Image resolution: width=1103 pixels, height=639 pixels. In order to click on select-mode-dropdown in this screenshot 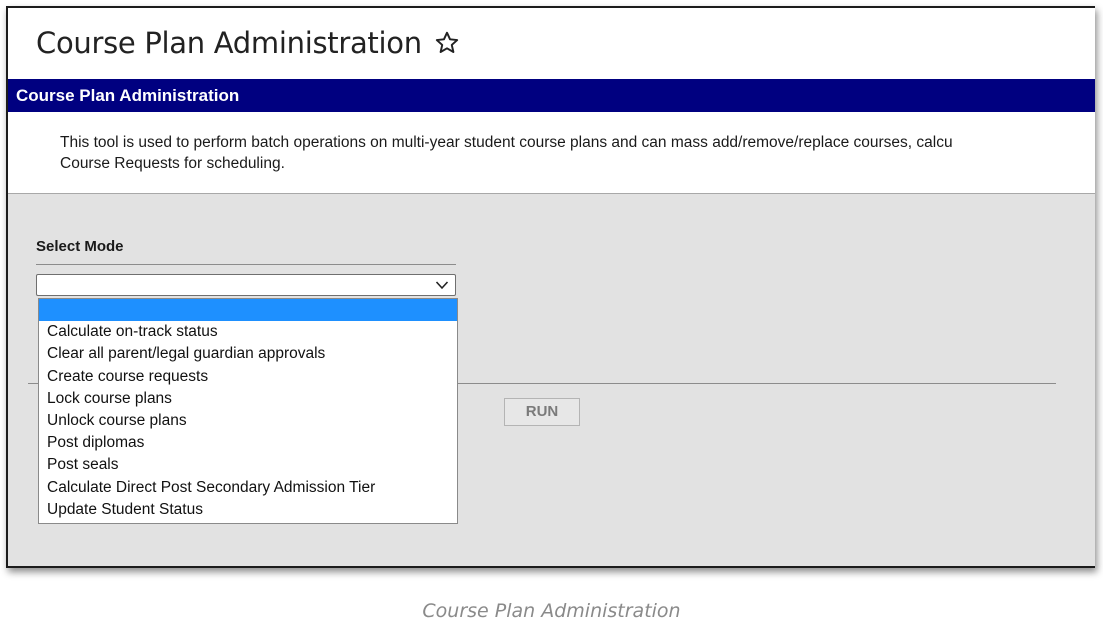, I will do `click(246, 285)`.